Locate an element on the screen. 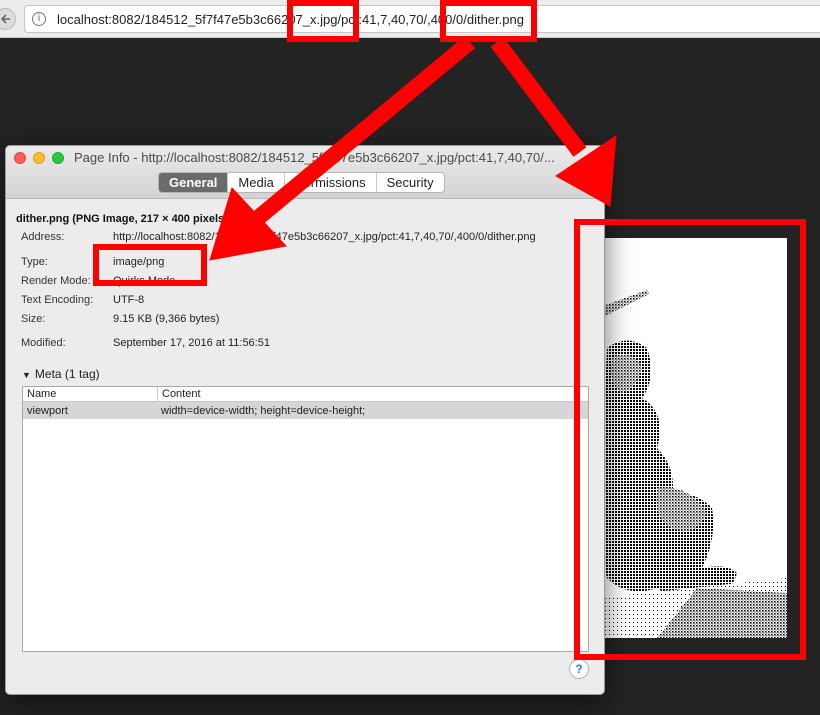  arrow-to-image is located at coordinates (538, 97).